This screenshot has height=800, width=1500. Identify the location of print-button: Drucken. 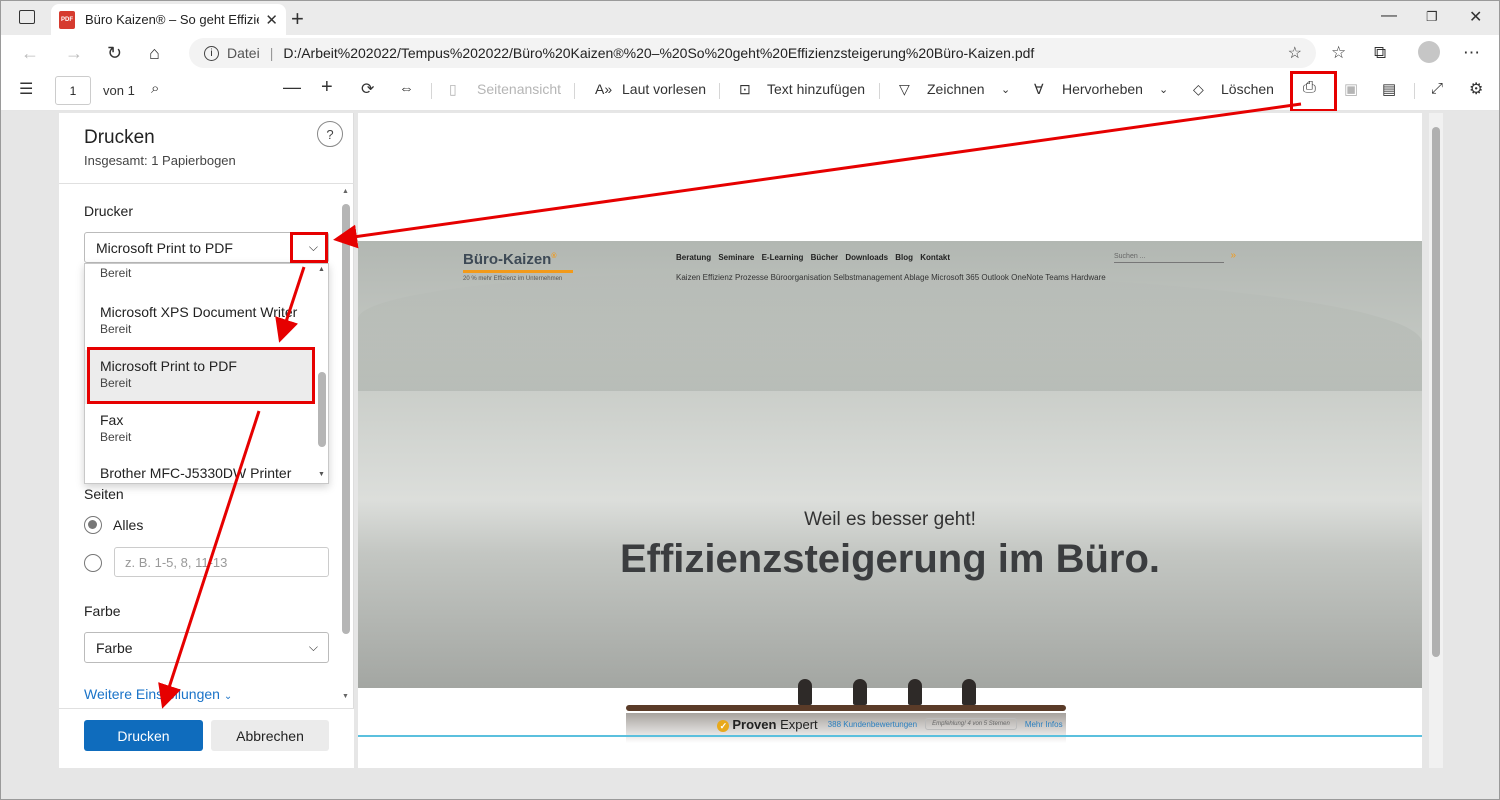
(143, 735).